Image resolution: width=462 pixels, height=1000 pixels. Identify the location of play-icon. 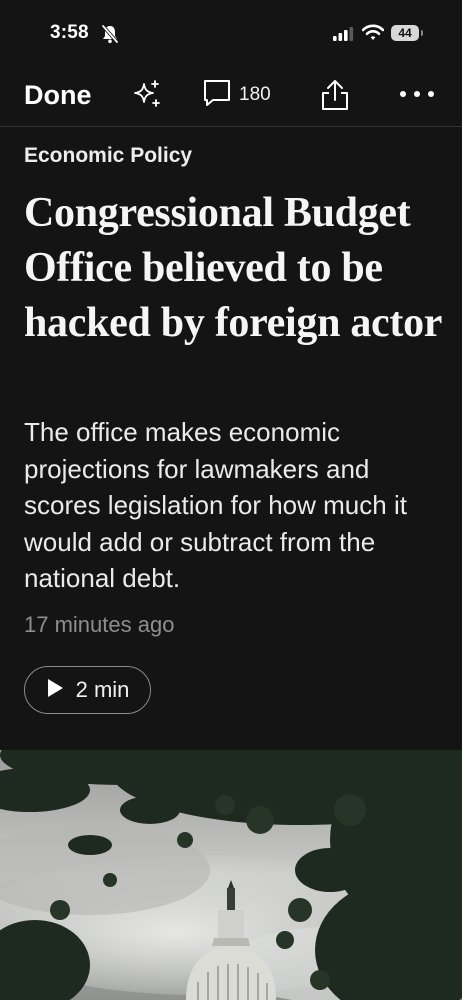
(55, 690).